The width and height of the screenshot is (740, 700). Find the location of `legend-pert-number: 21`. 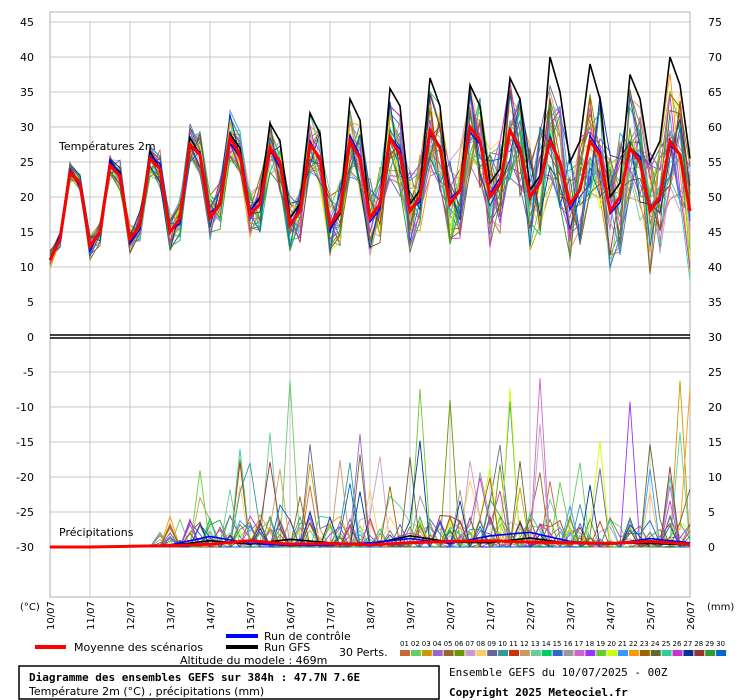

legend-pert-number: 21 is located at coordinates (622, 644).